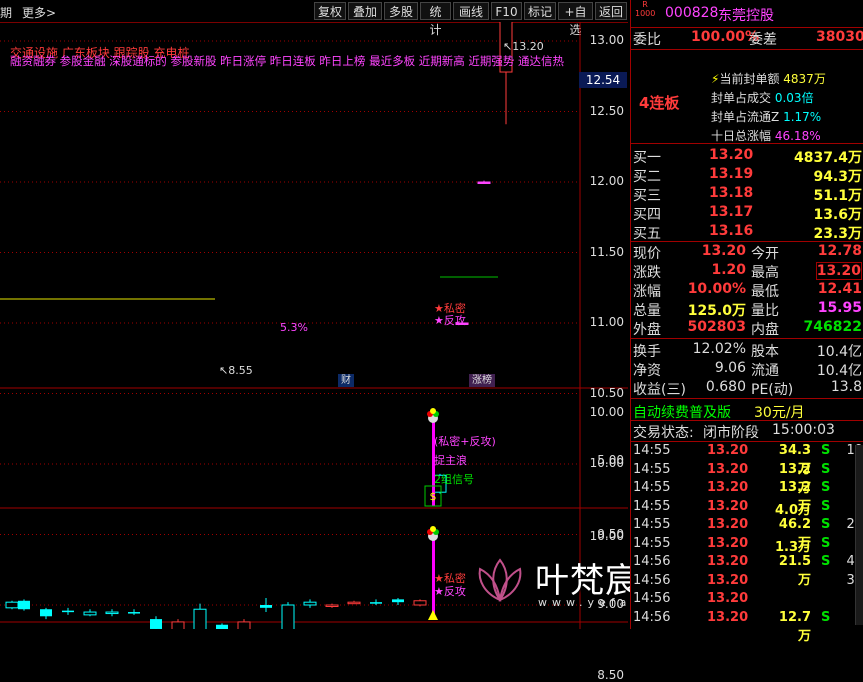 The height and width of the screenshot is (682, 863). I want to click on lotus-logo-icon, so click(500, 580).